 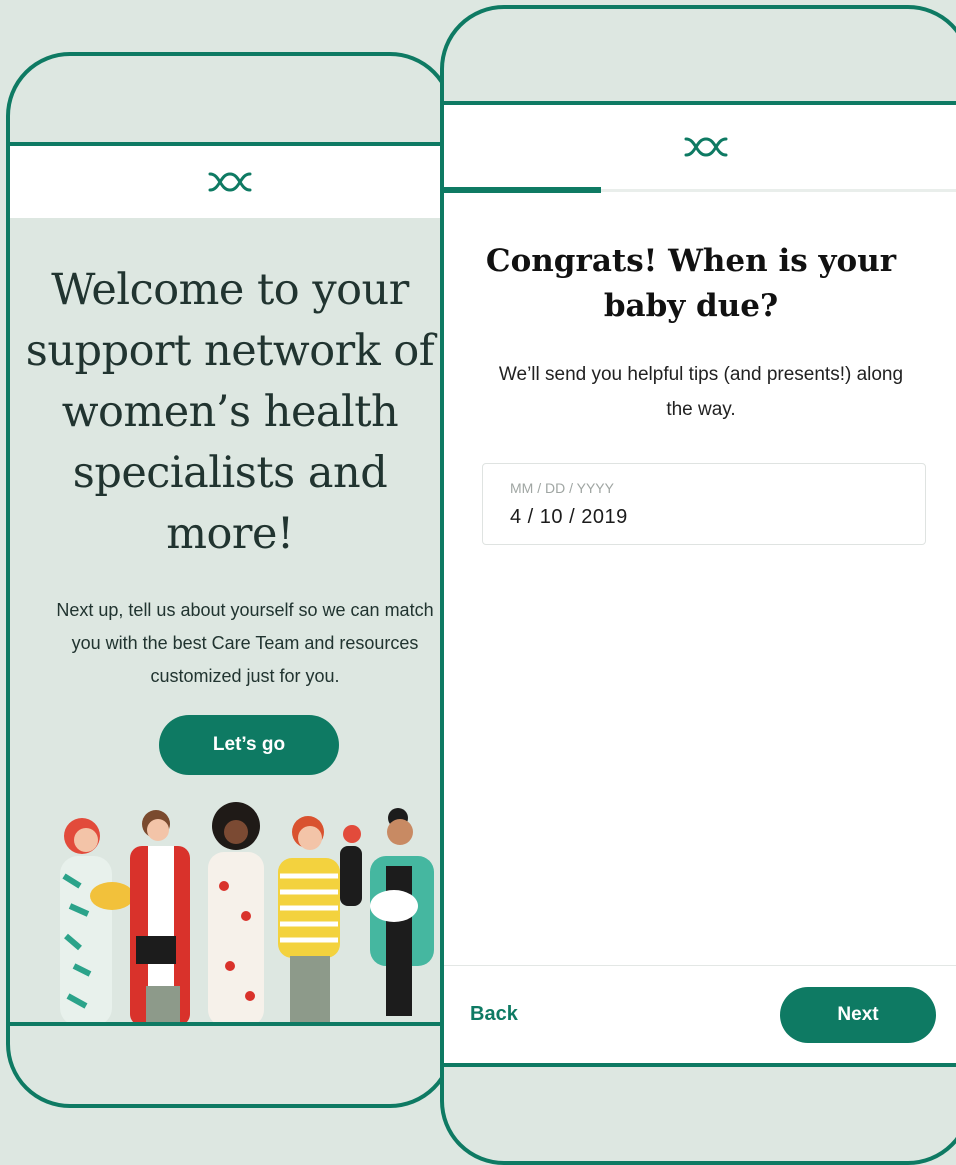 What do you see at coordinates (249, 745) in the screenshot?
I see `lets-go-button: Let’s go` at bounding box center [249, 745].